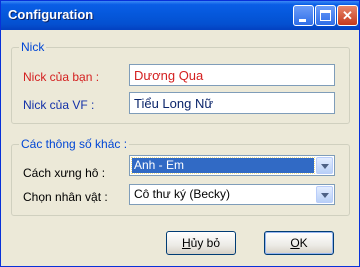  Describe the element at coordinates (232, 103) in the screenshot. I see `vf-nick-field: Tiểu Long Nữ` at that location.